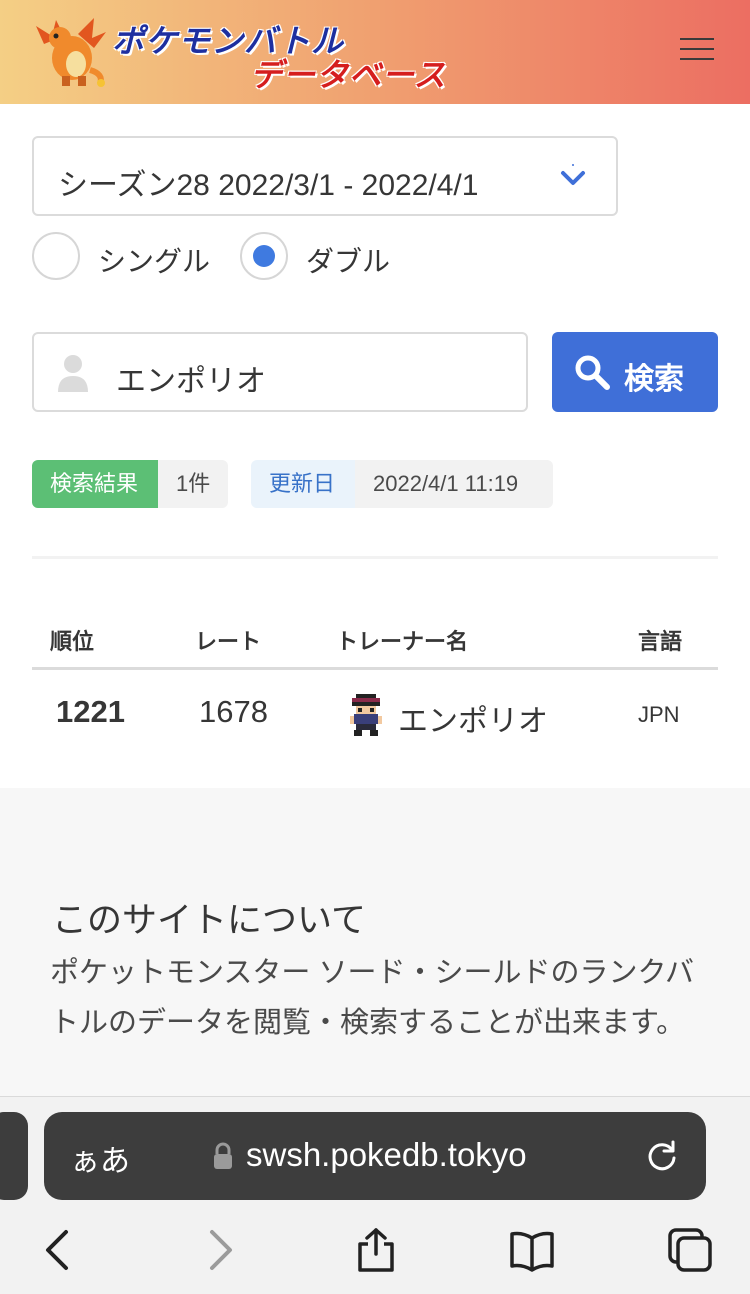 The width and height of the screenshot is (750, 1294). What do you see at coordinates (95, 484) in the screenshot?
I see `result-count-label-tag: 検索結果` at bounding box center [95, 484].